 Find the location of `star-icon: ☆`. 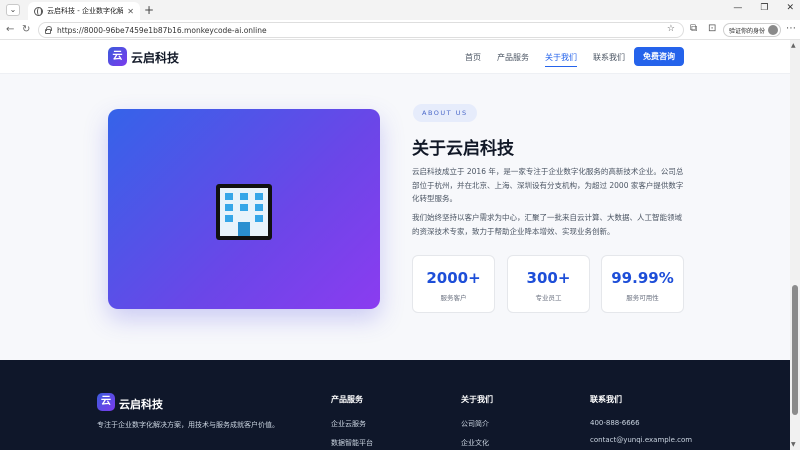

star-icon: ☆ is located at coordinates (671, 29).